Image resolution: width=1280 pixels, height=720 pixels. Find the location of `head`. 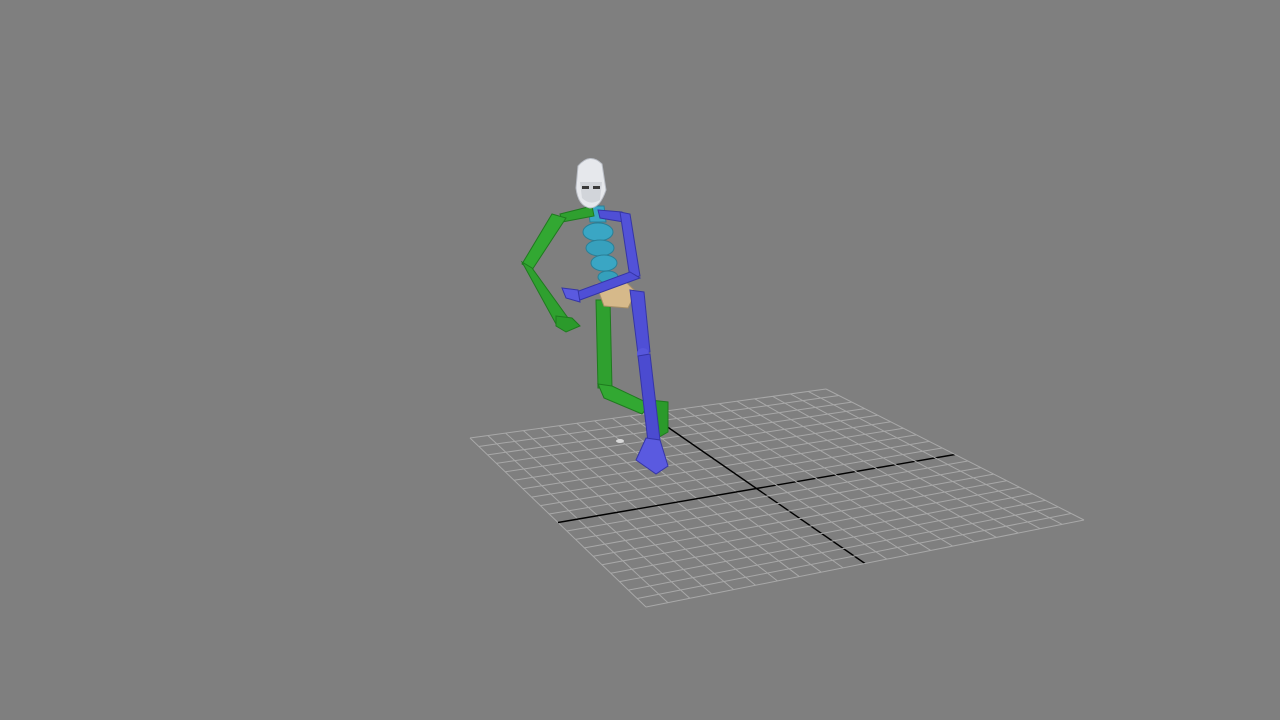

head is located at coordinates (591, 183).